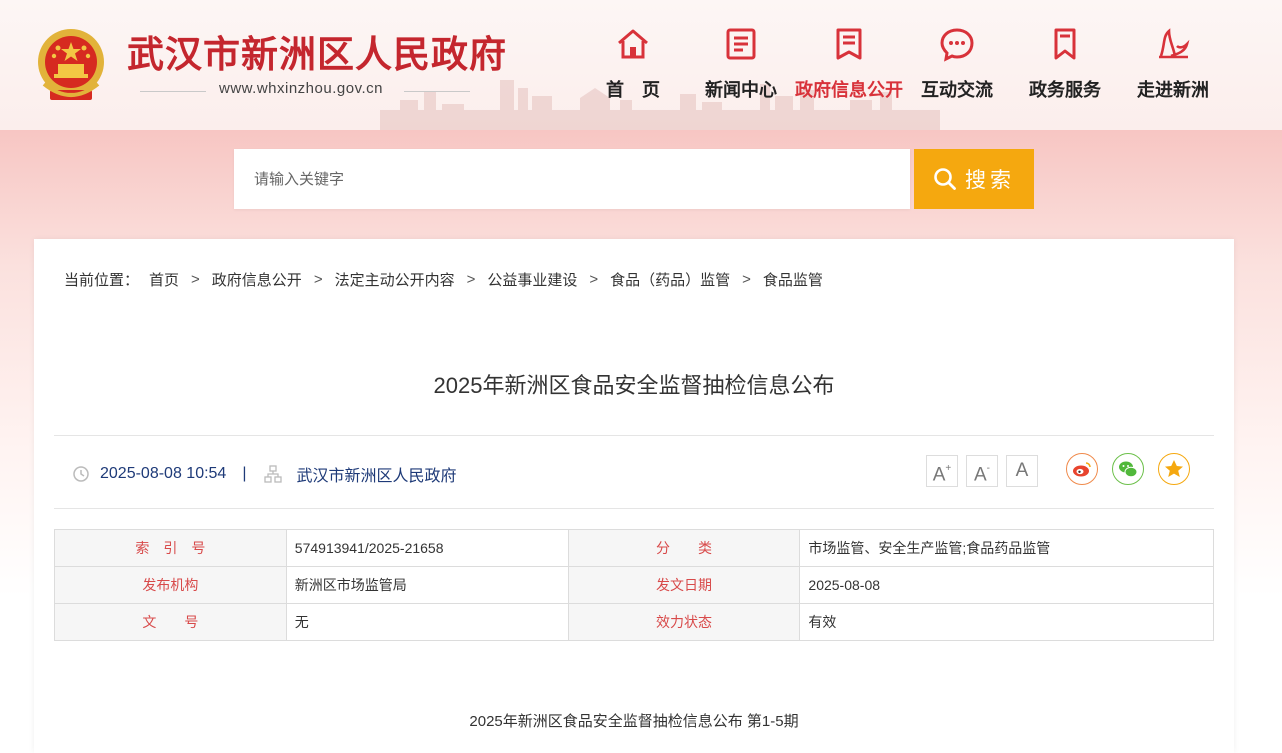 Image resolution: width=1282 pixels, height=753 pixels. I want to click on font-size-decrease-button: A-, so click(982, 471).